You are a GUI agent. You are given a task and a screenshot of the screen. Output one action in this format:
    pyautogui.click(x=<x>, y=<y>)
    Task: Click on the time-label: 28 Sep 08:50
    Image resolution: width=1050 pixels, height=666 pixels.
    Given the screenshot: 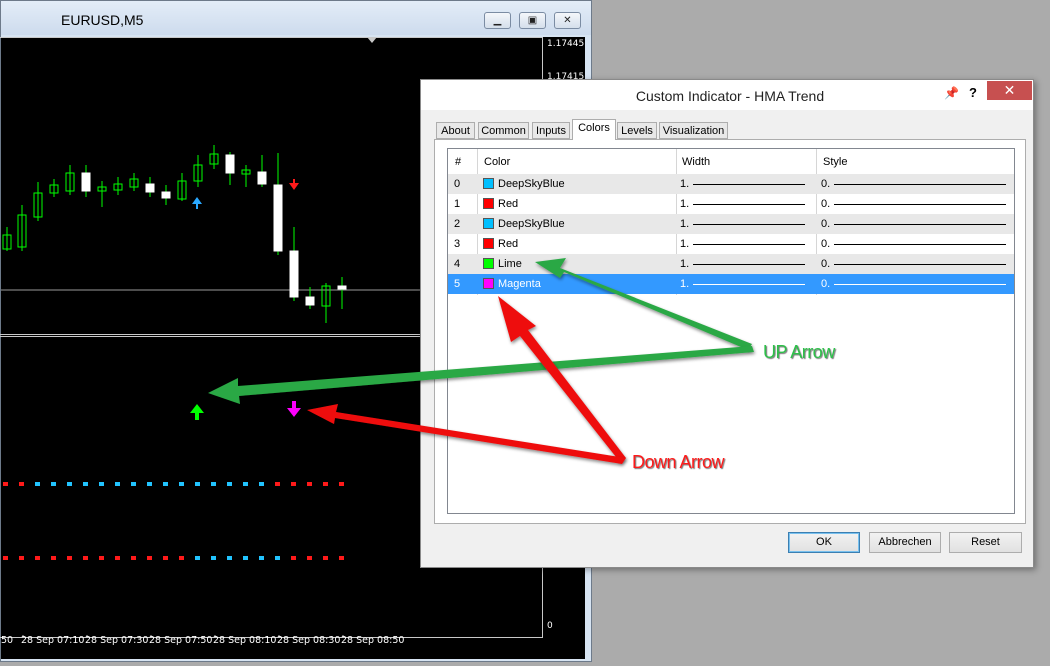 What is the action you would take?
    pyautogui.click(x=373, y=640)
    